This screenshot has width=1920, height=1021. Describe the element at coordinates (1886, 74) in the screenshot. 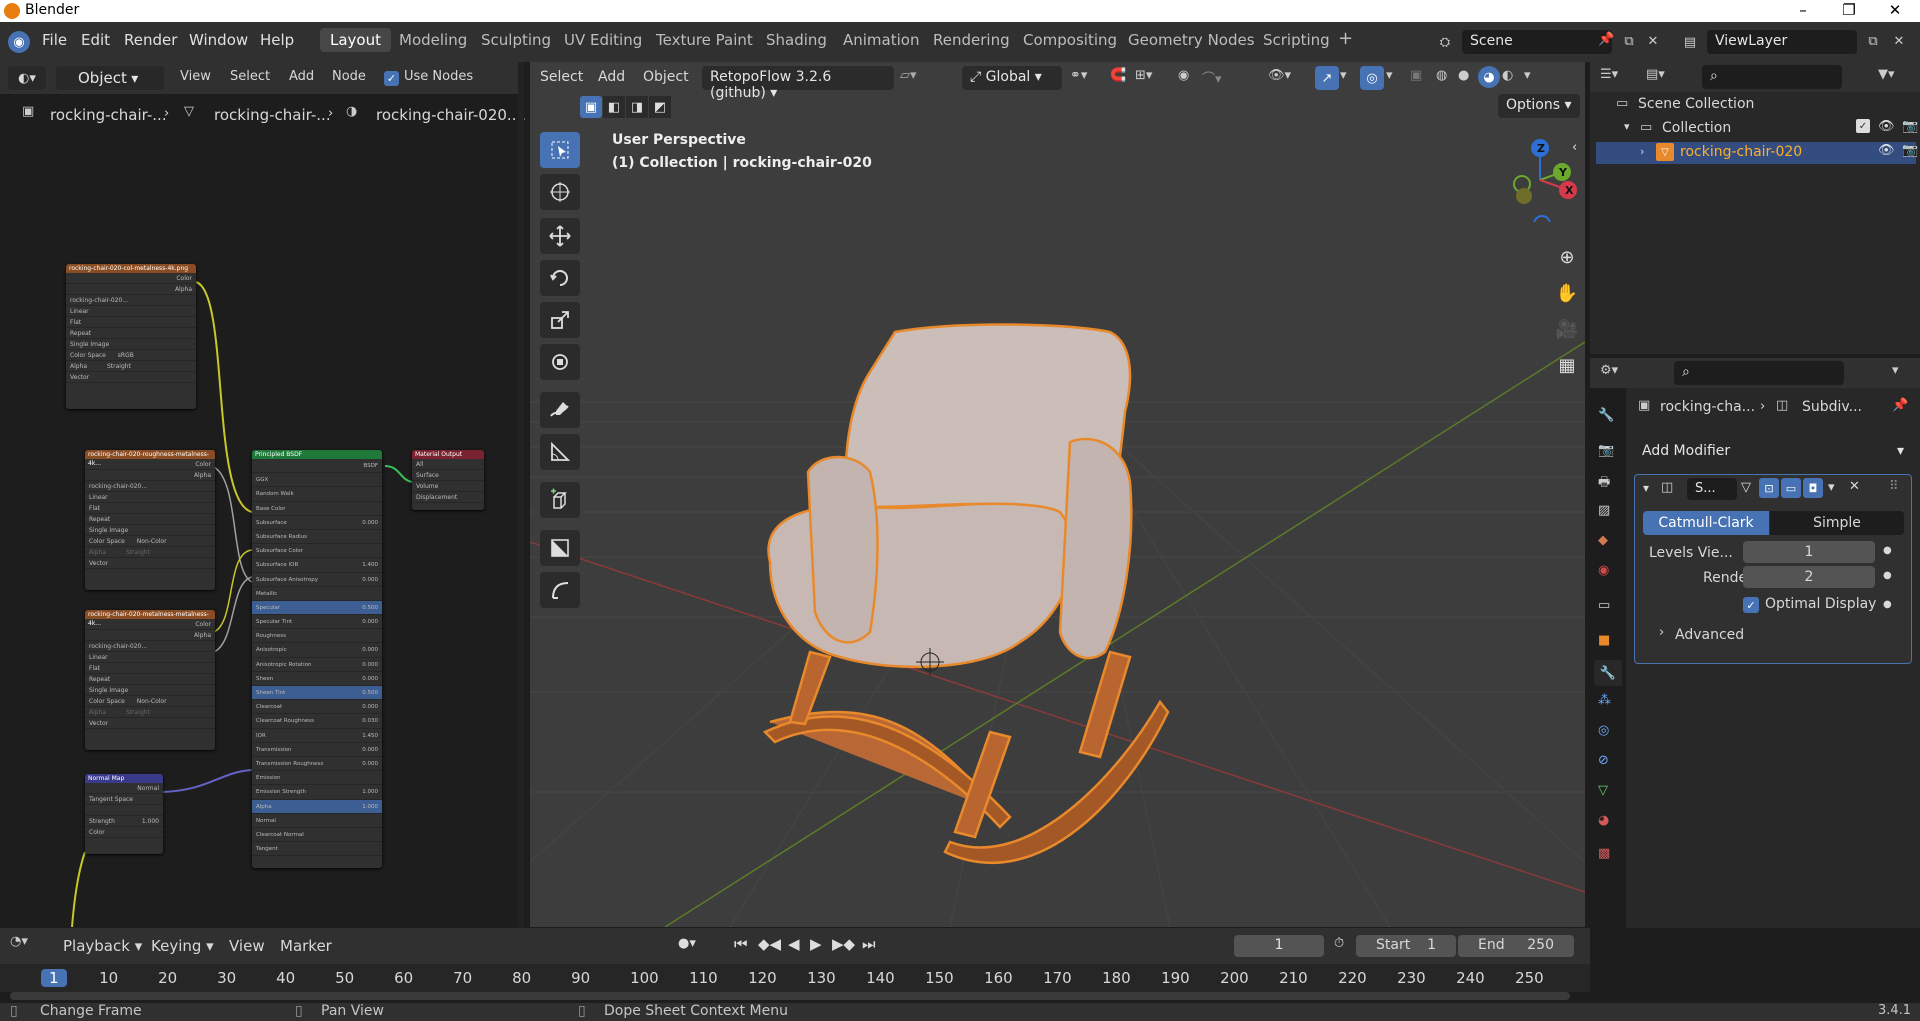

I see `filter-icon: ▼▾` at that location.